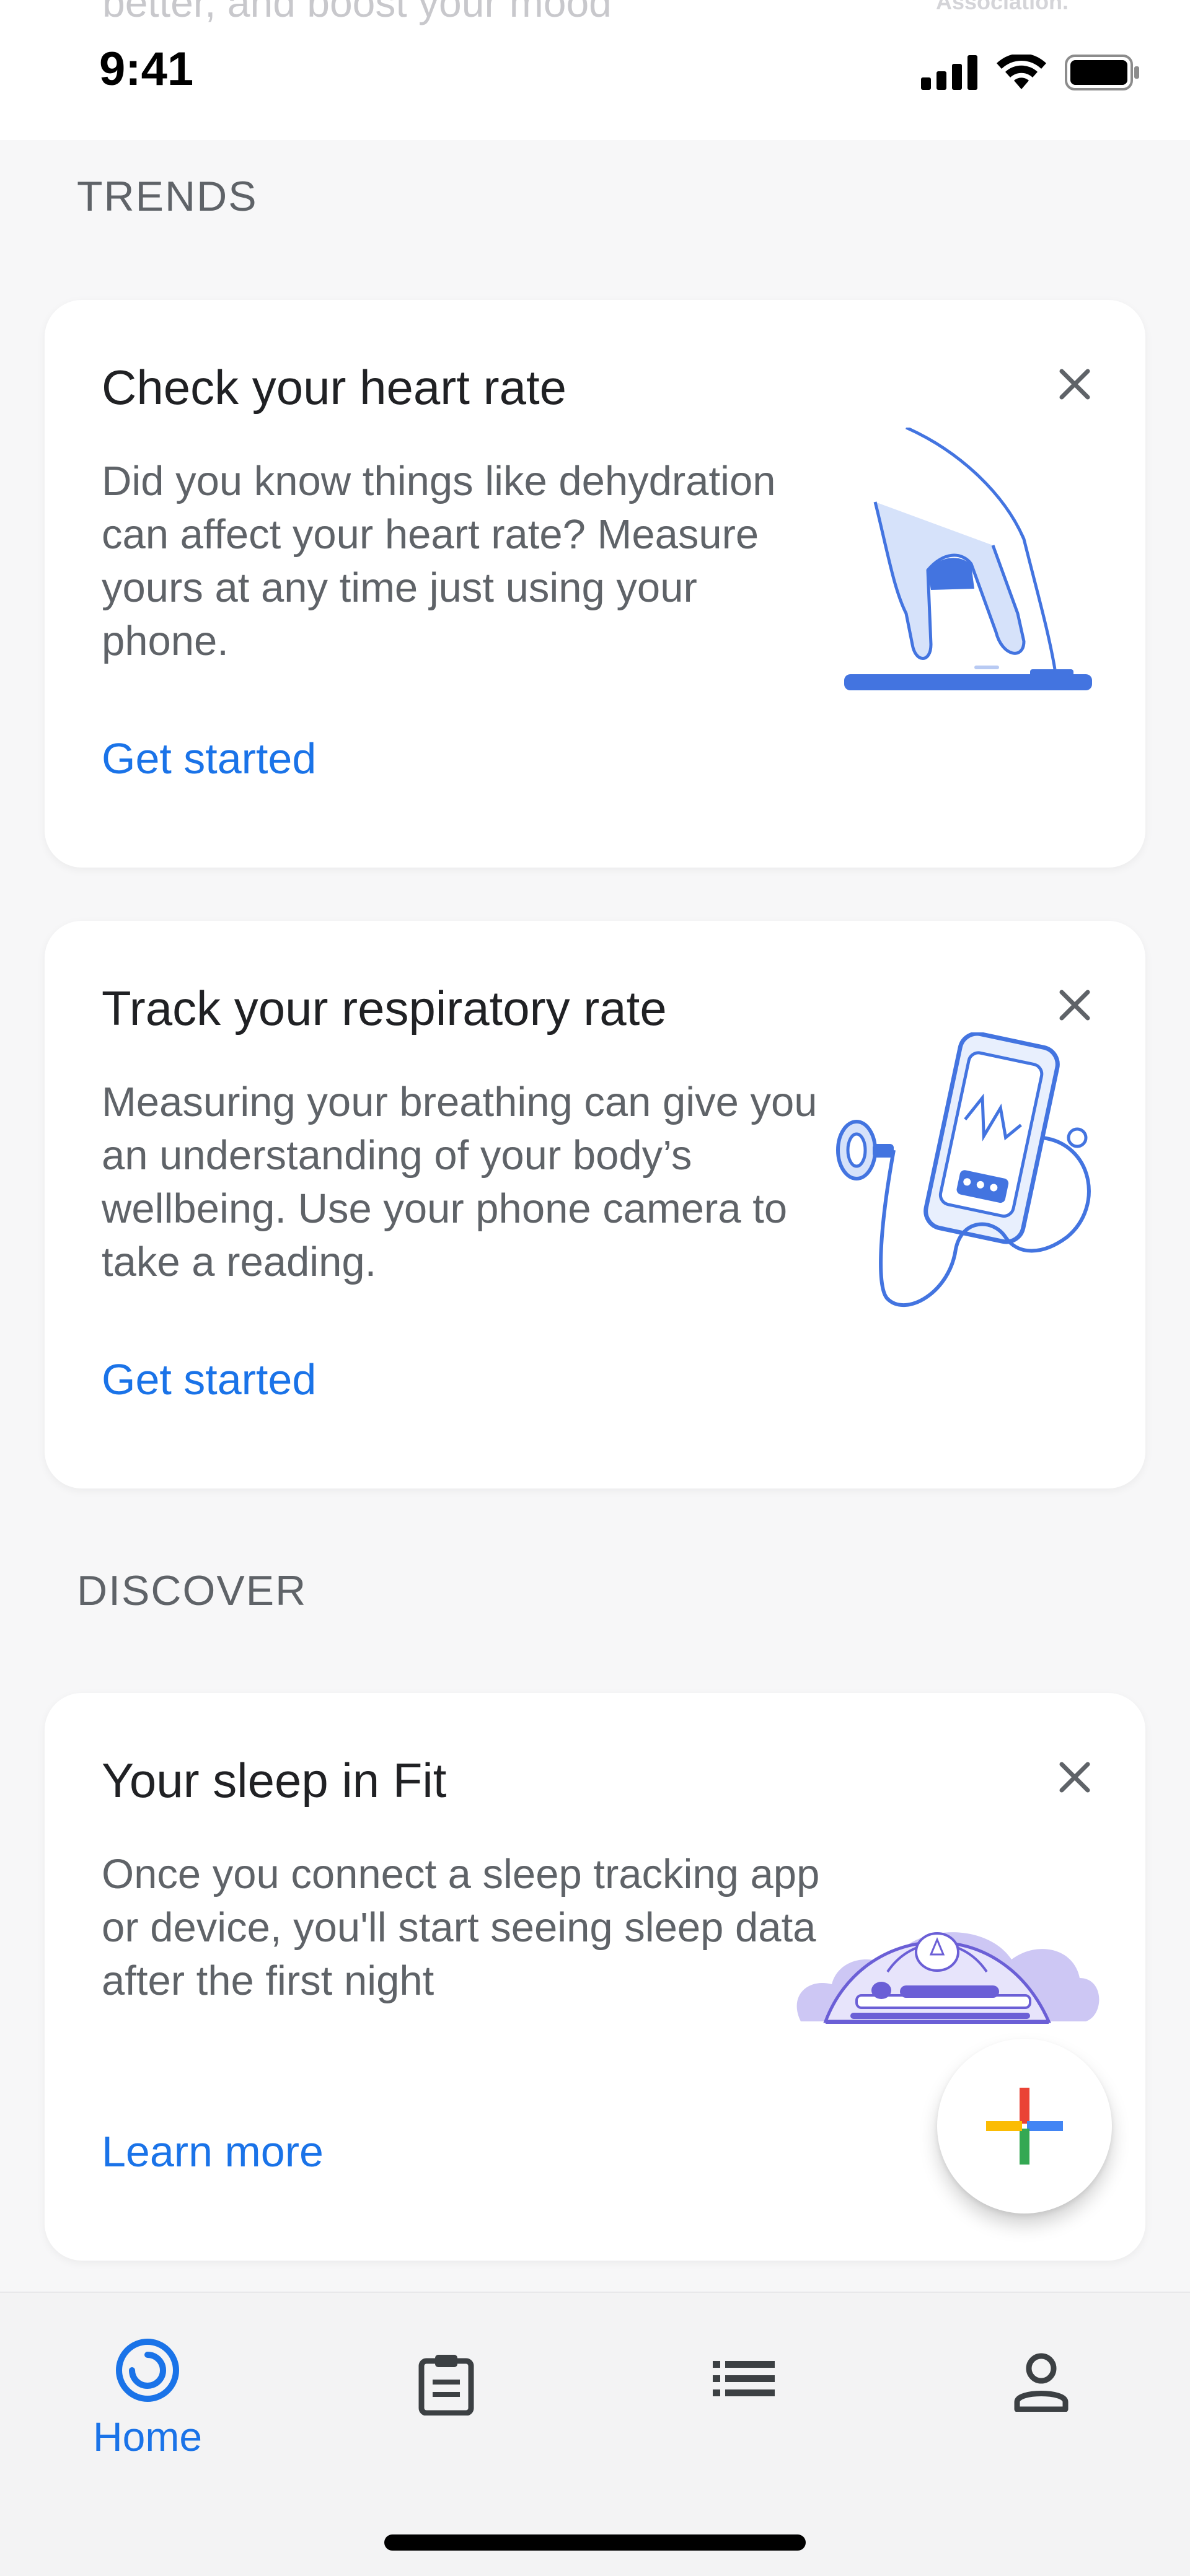 Image resolution: width=1190 pixels, height=2576 pixels. What do you see at coordinates (1102, 72) in the screenshot?
I see `battery-icon` at bounding box center [1102, 72].